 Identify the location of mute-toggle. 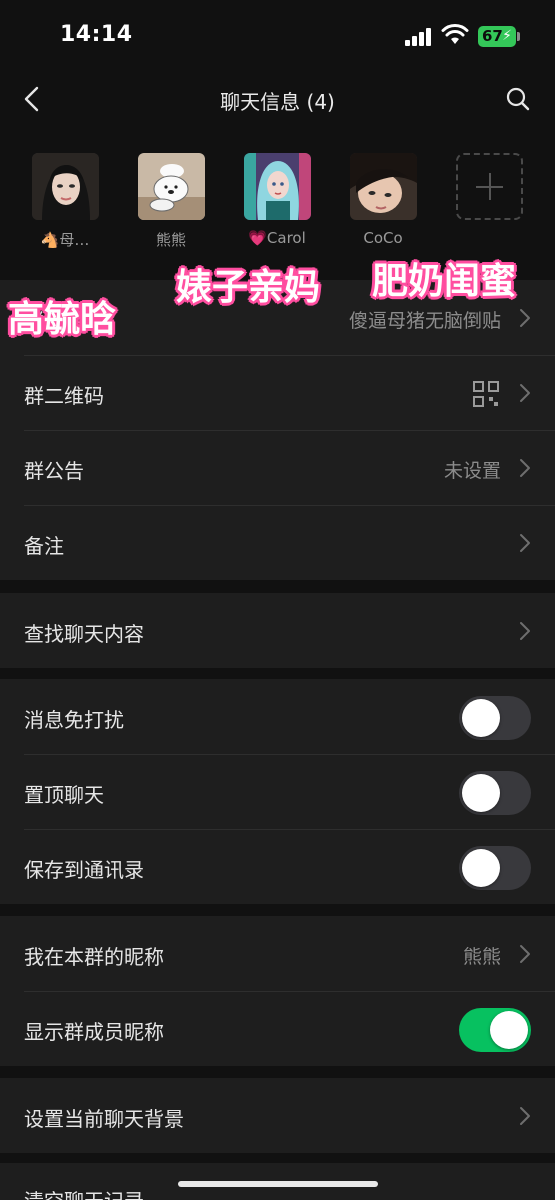
(495, 718).